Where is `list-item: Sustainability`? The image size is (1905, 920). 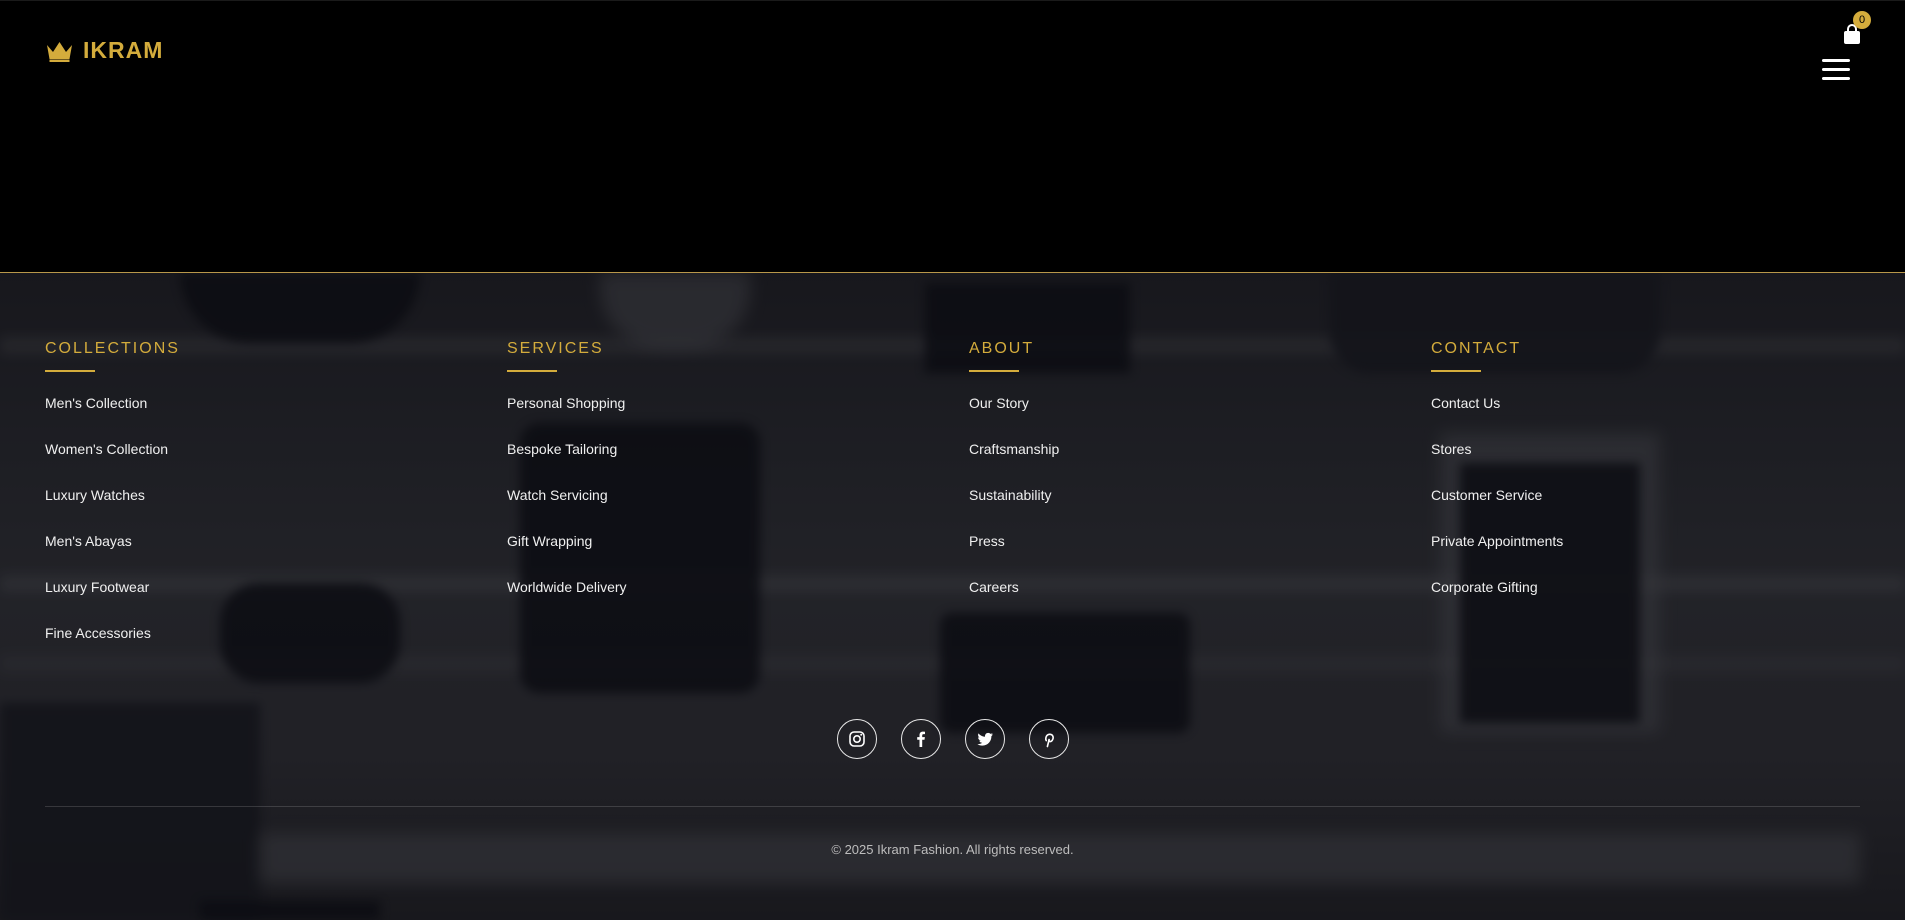
list-item: Sustainability is located at coordinates (1179, 510).